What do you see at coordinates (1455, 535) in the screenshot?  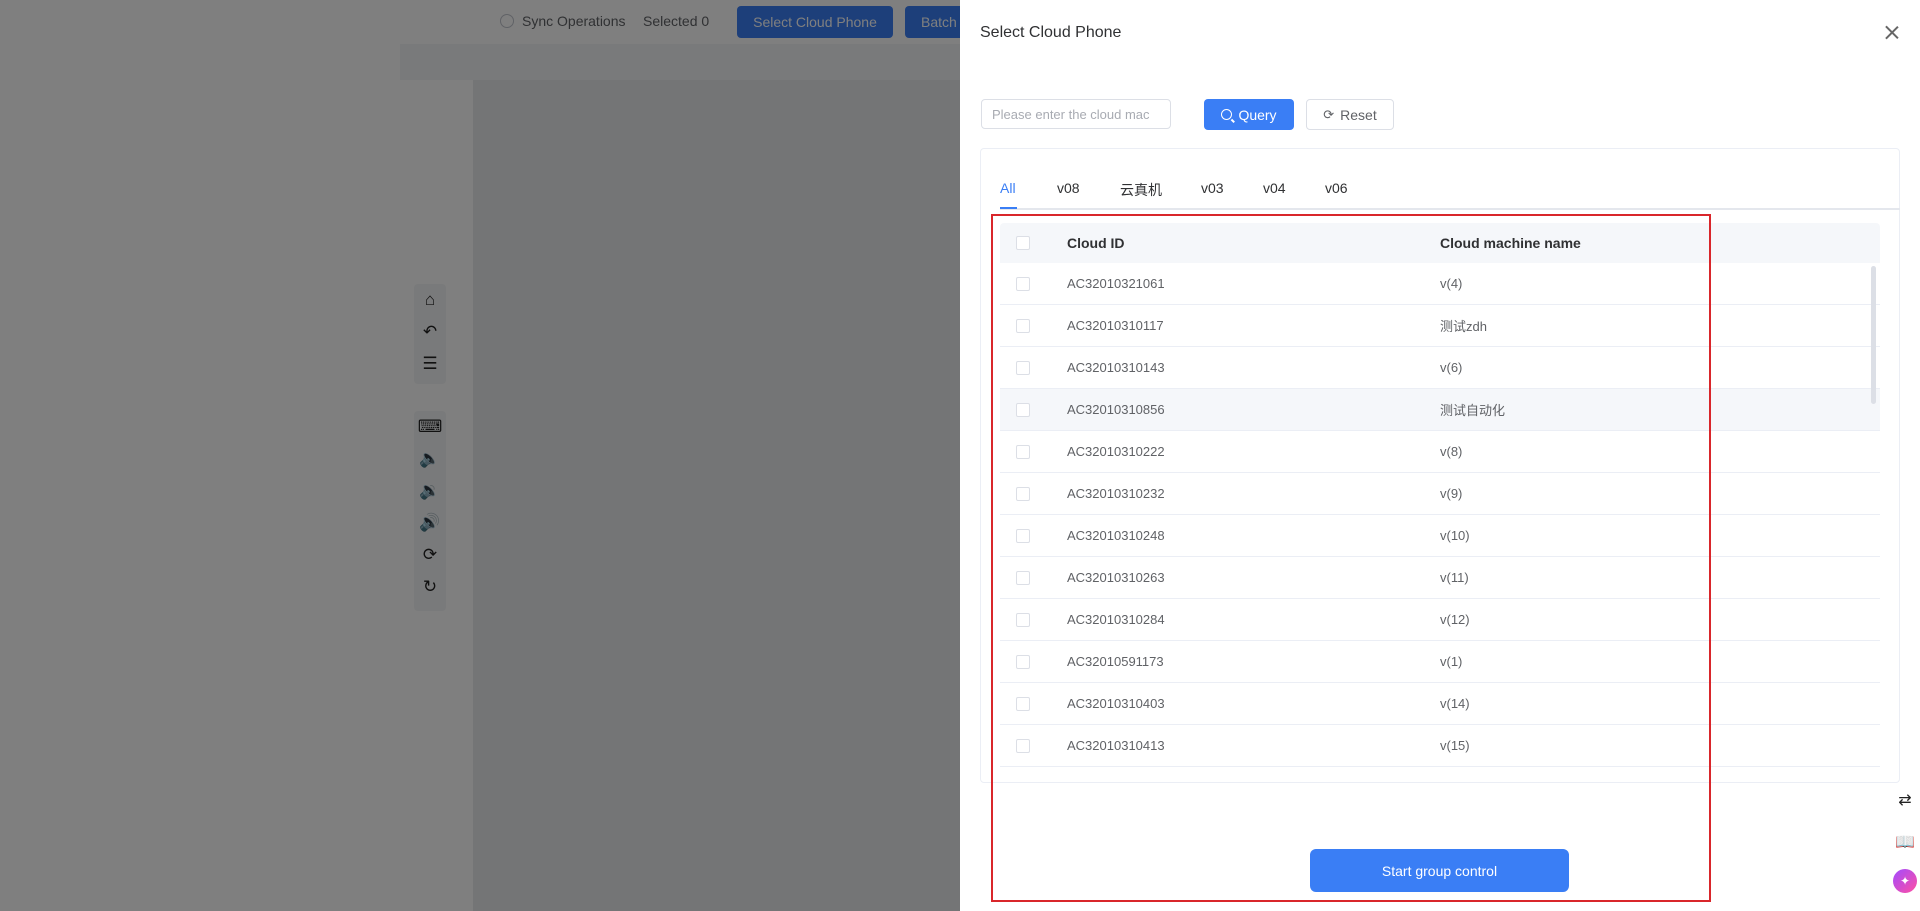 I see `cloud-machine-name-cell: v(10)` at bounding box center [1455, 535].